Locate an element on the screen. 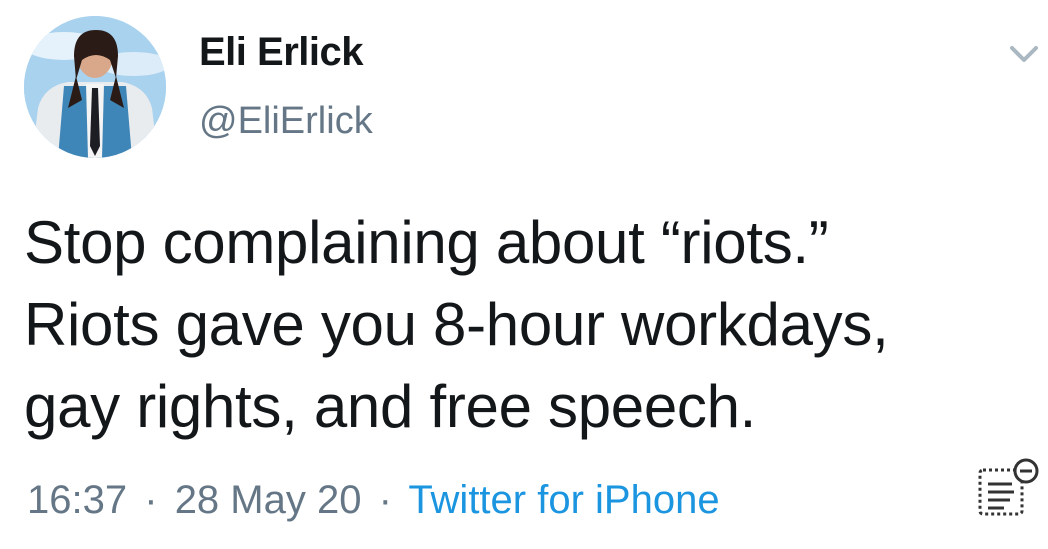 The height and width of the screenshot is (549, 1048). avatar is located at coordinates (95, 87).